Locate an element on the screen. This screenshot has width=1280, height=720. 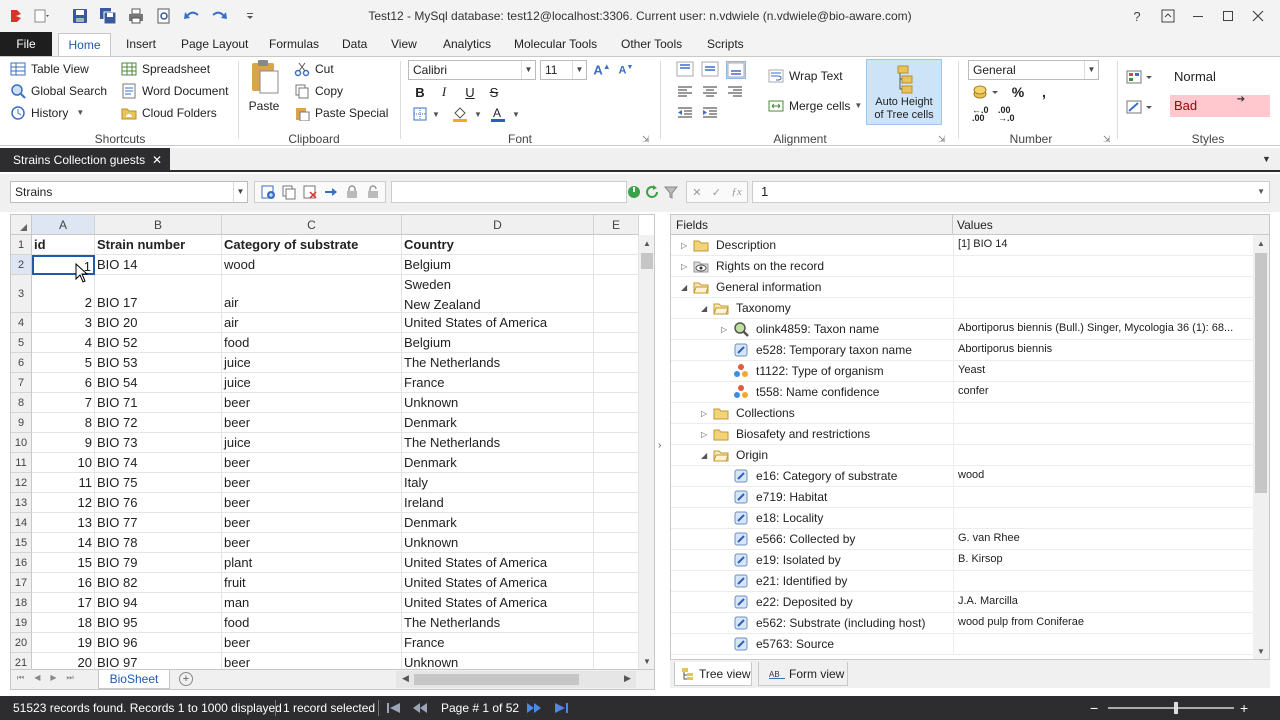
previous-page-button is located at coordinates (420, 708).